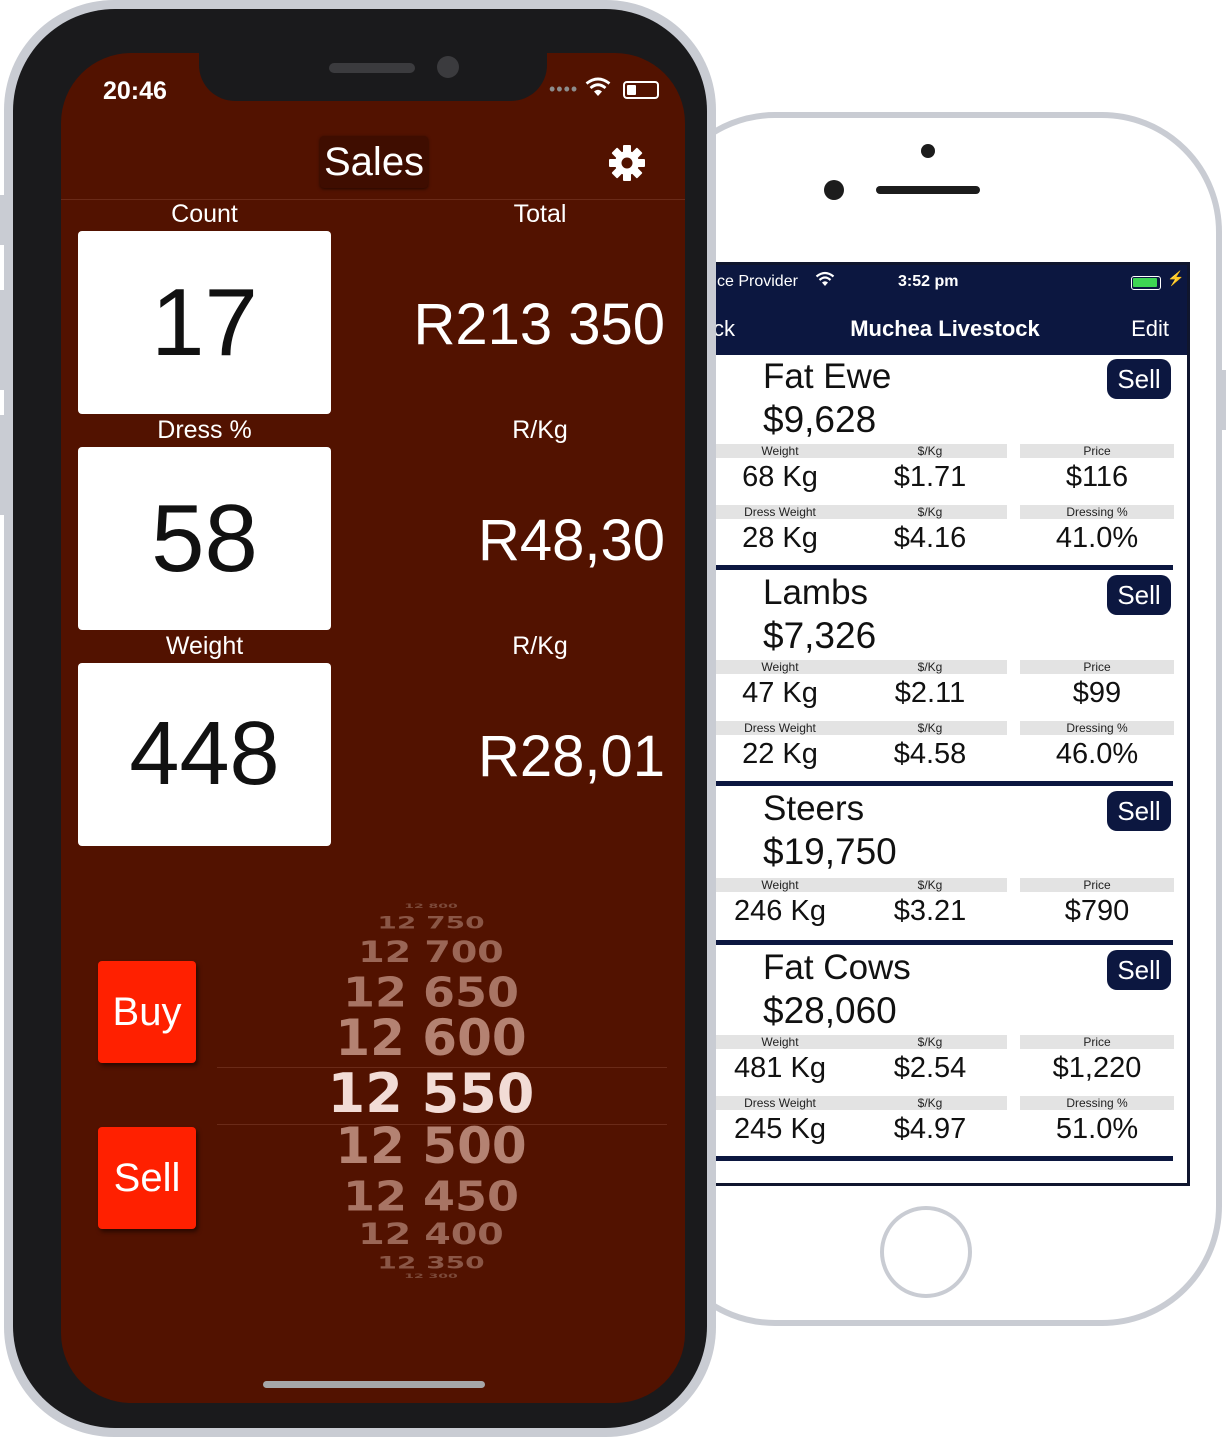 The image size is (1226, 1437). What do you see at coordinates (926, 1252) in the screenshot?
I see `home-button` at bounding box center [926, 1252].